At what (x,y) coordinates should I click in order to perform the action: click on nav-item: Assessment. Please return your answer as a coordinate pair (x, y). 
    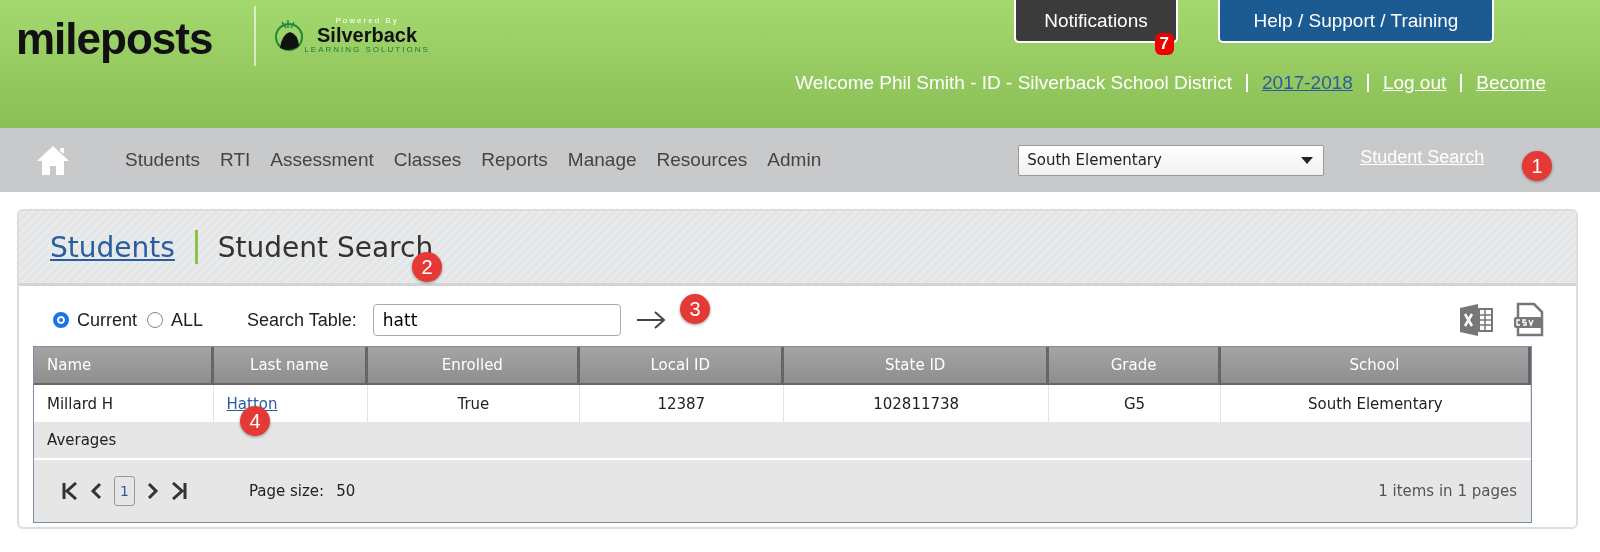
    Looking at the image, I should click on (322, 160).